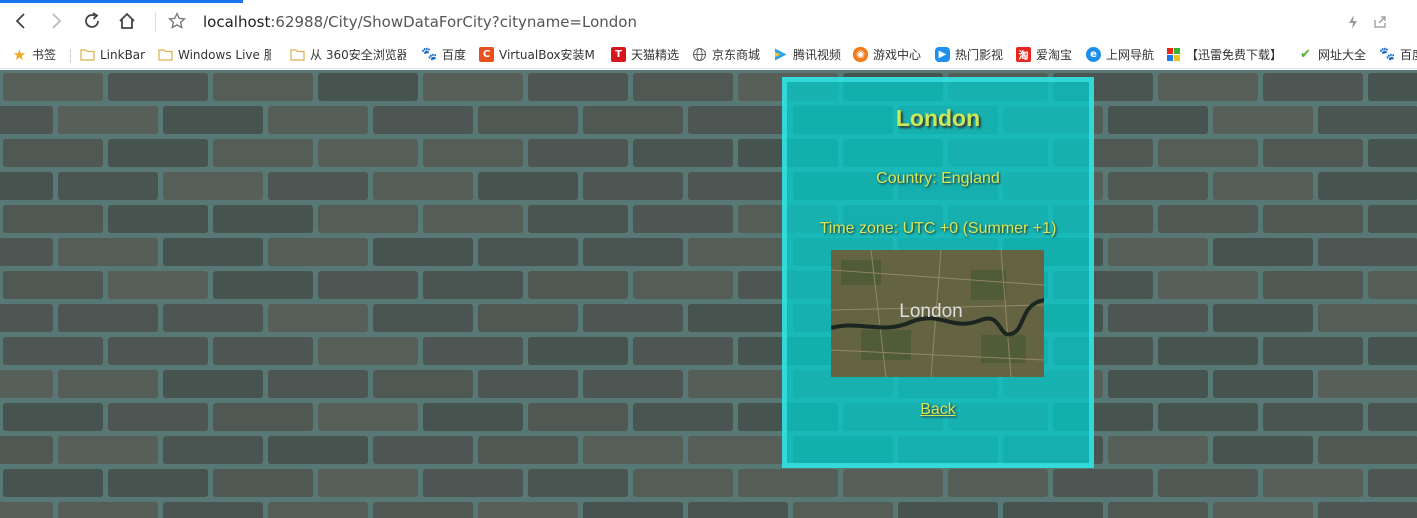 This screenshot has height=518, width=1417. I want to click on bookmark-label: 上网导航, so click(1130, 55).